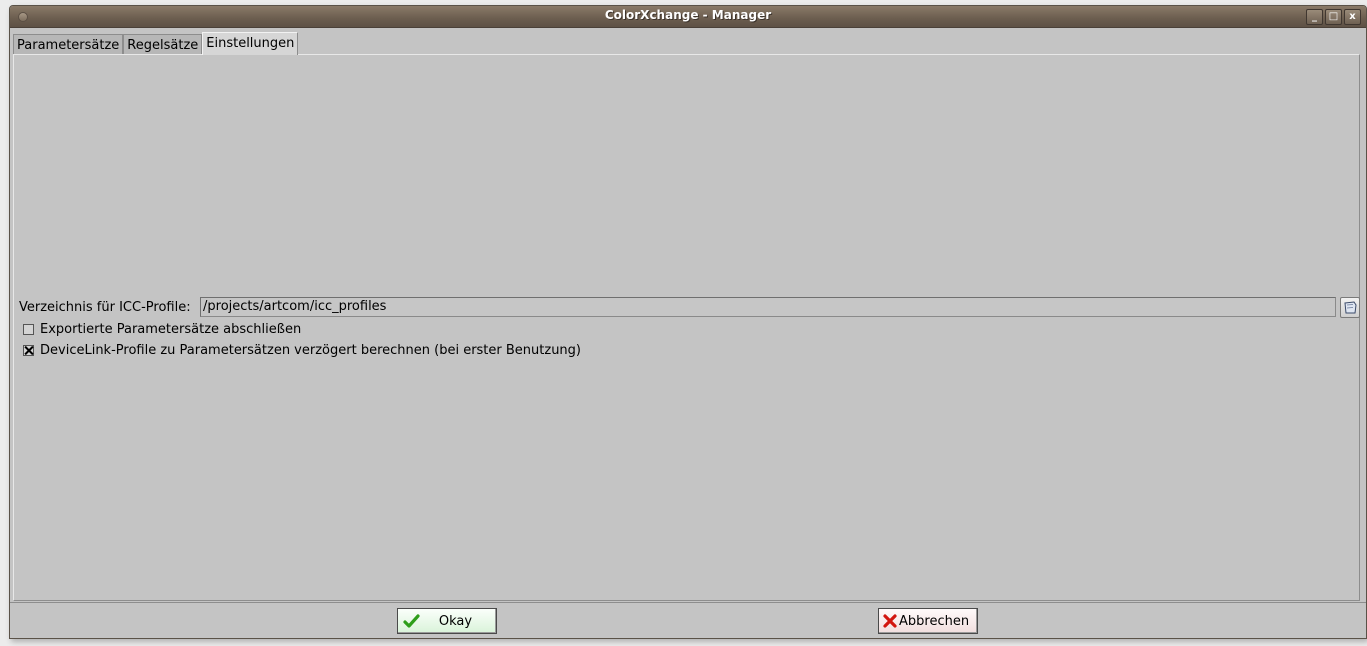 This screenshot has height=646, width=1367. Describe the element at coordinates (105, 307) in the screenshot. I see `icc-directory-label: Verzeichnis für ICC-Profile:` at that location.